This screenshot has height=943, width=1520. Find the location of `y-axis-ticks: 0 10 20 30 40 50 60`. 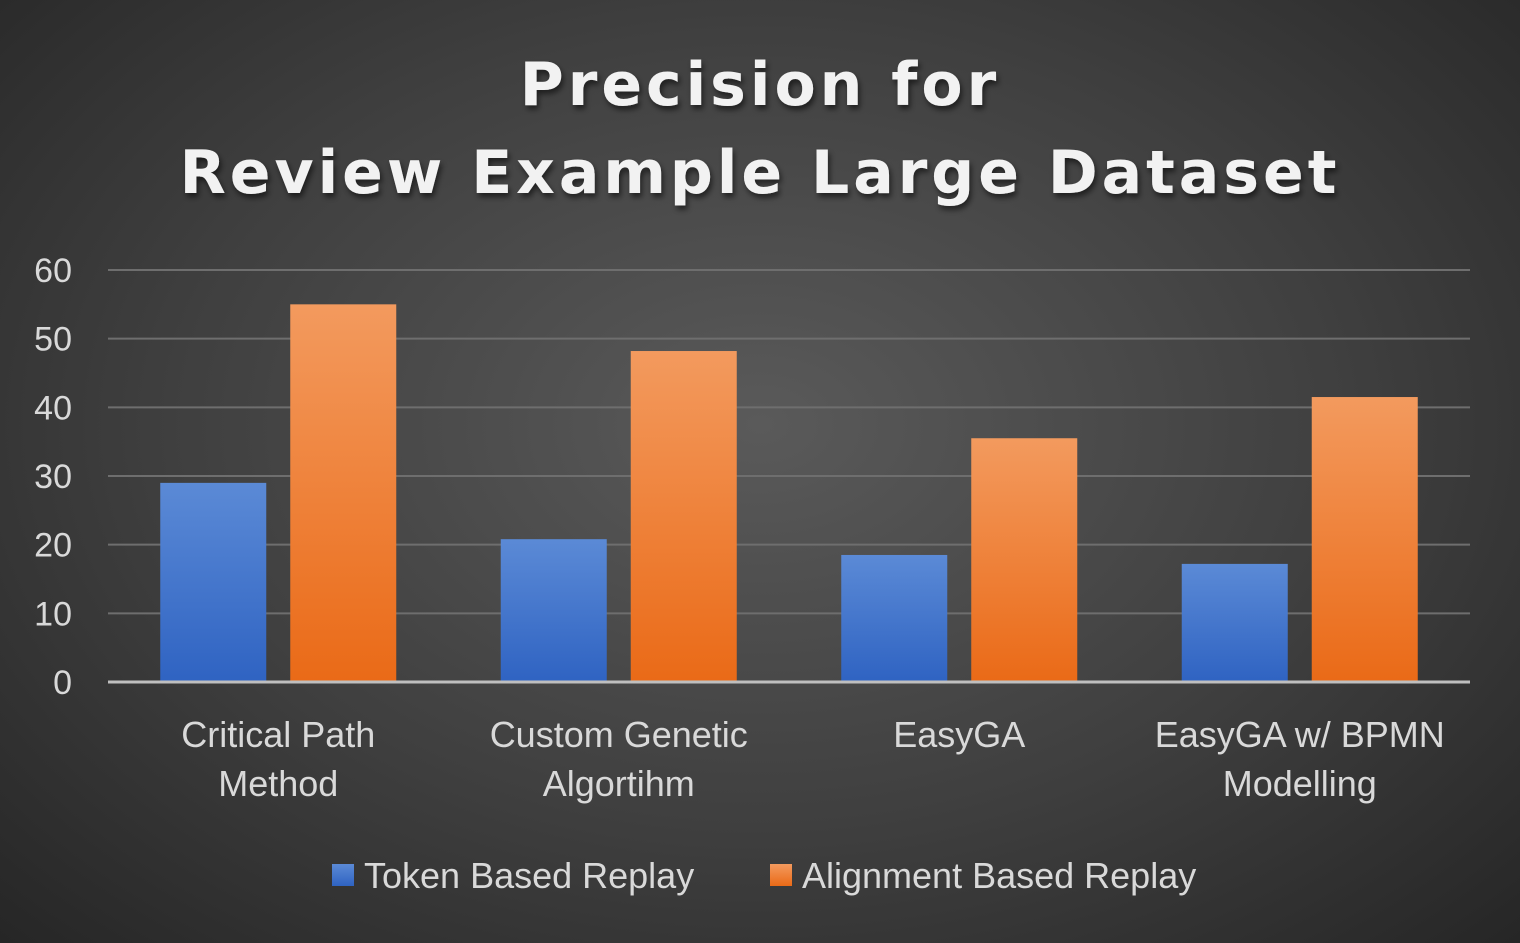

y-axis-ticks: 0 10 20 30 40 50 60 is located at coordinates (53, 477).